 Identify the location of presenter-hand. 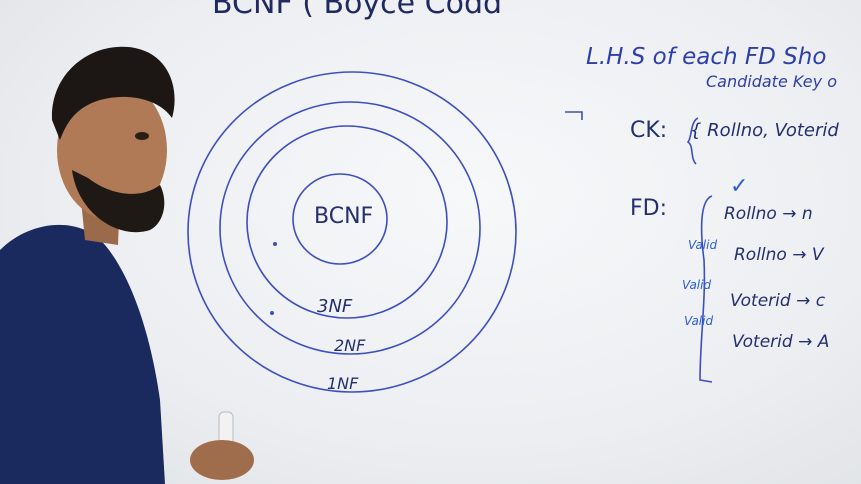
(222, 460).